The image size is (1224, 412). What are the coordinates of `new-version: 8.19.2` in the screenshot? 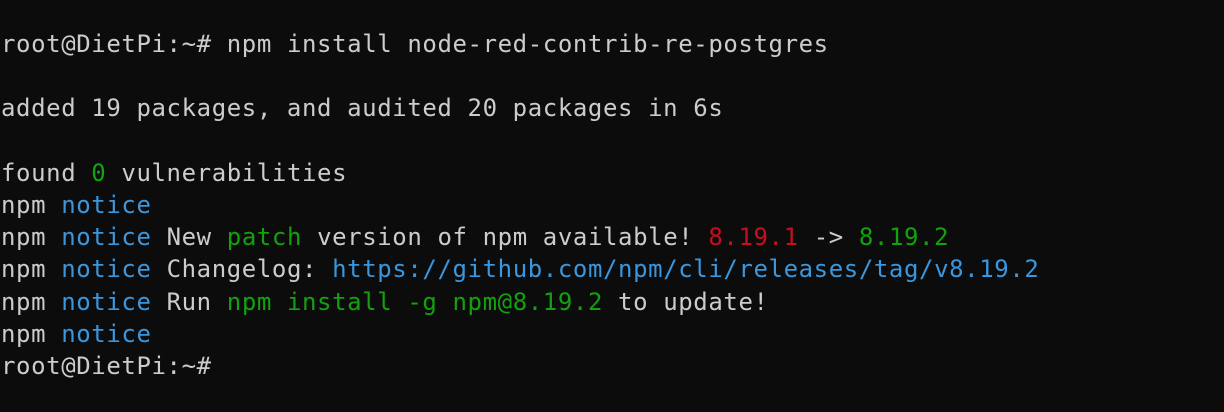 It's located at (904, 237).